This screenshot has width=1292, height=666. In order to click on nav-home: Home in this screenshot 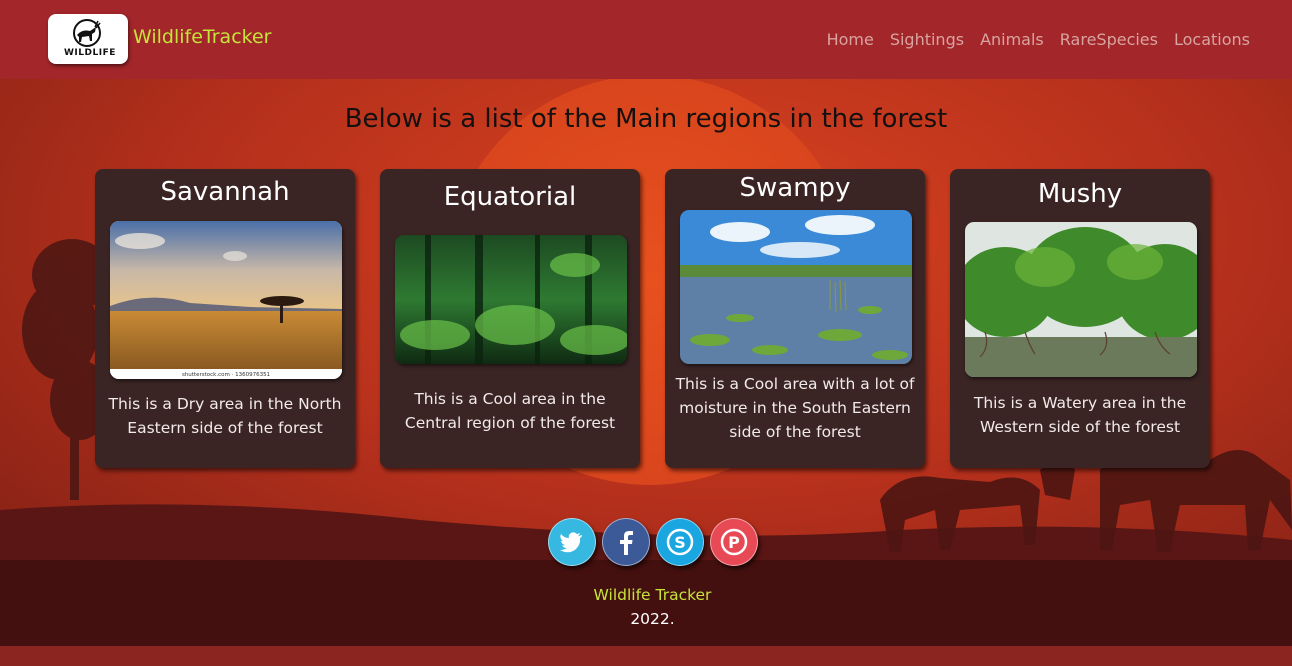, I will do `click(850, 39)`.